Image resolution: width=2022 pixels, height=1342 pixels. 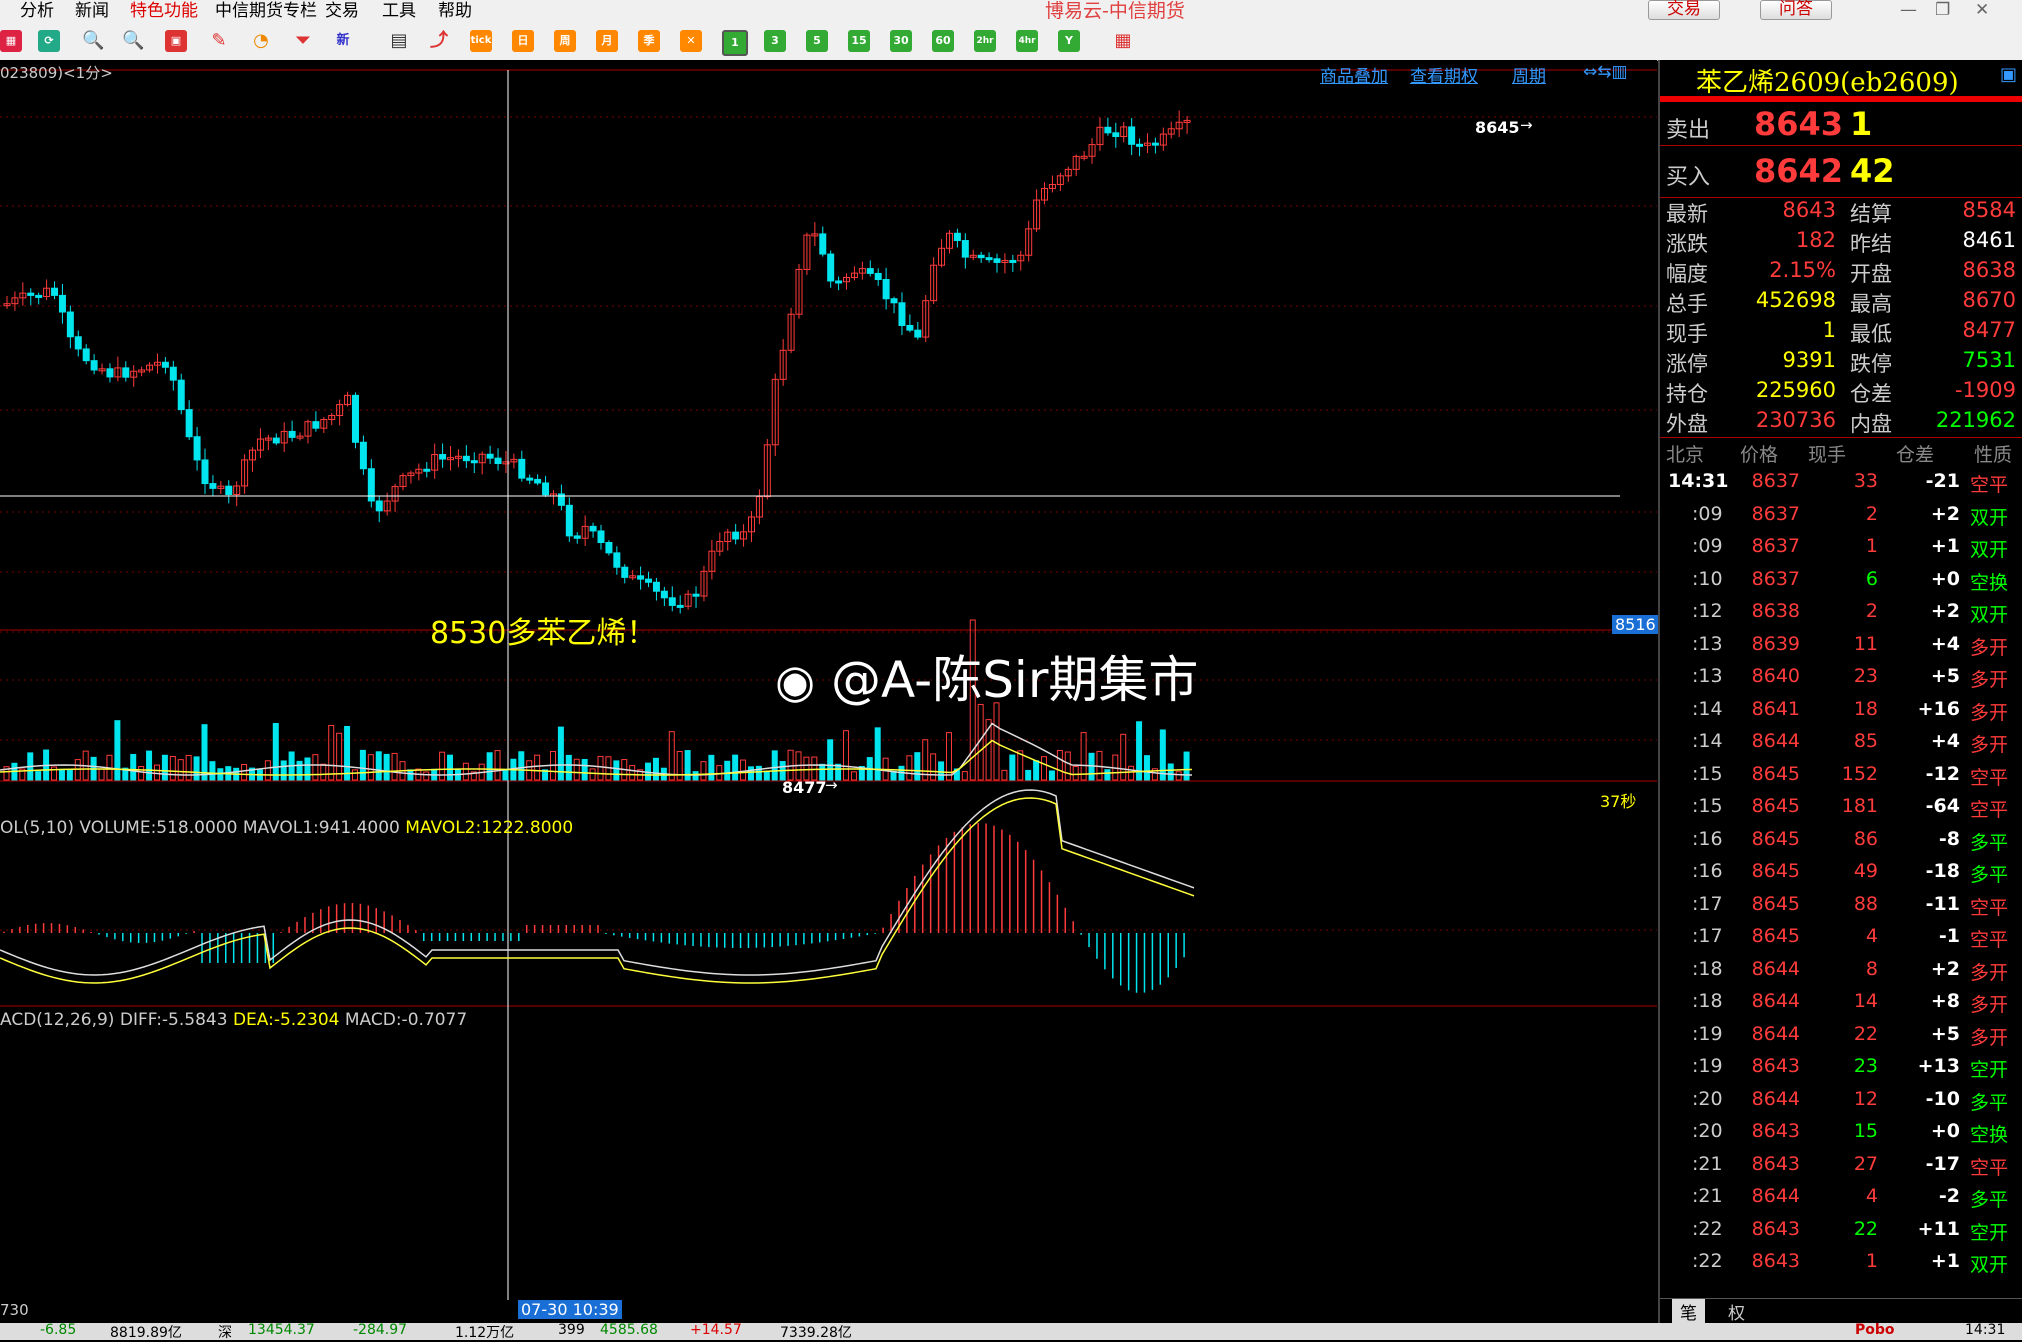 I want to click on trade-qty: 2, so click(x=1871, y=513).